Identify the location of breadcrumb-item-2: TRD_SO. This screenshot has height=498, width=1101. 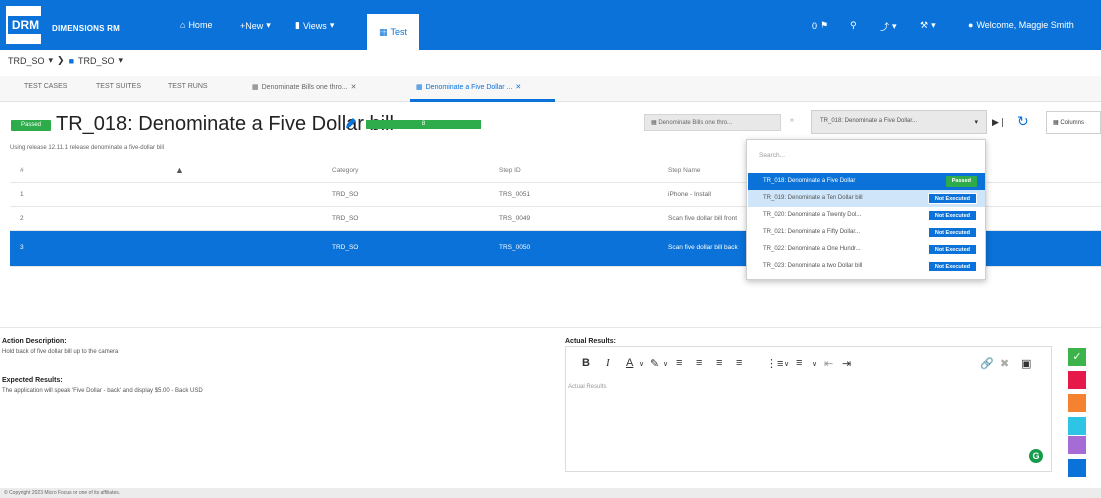
(96, 61).